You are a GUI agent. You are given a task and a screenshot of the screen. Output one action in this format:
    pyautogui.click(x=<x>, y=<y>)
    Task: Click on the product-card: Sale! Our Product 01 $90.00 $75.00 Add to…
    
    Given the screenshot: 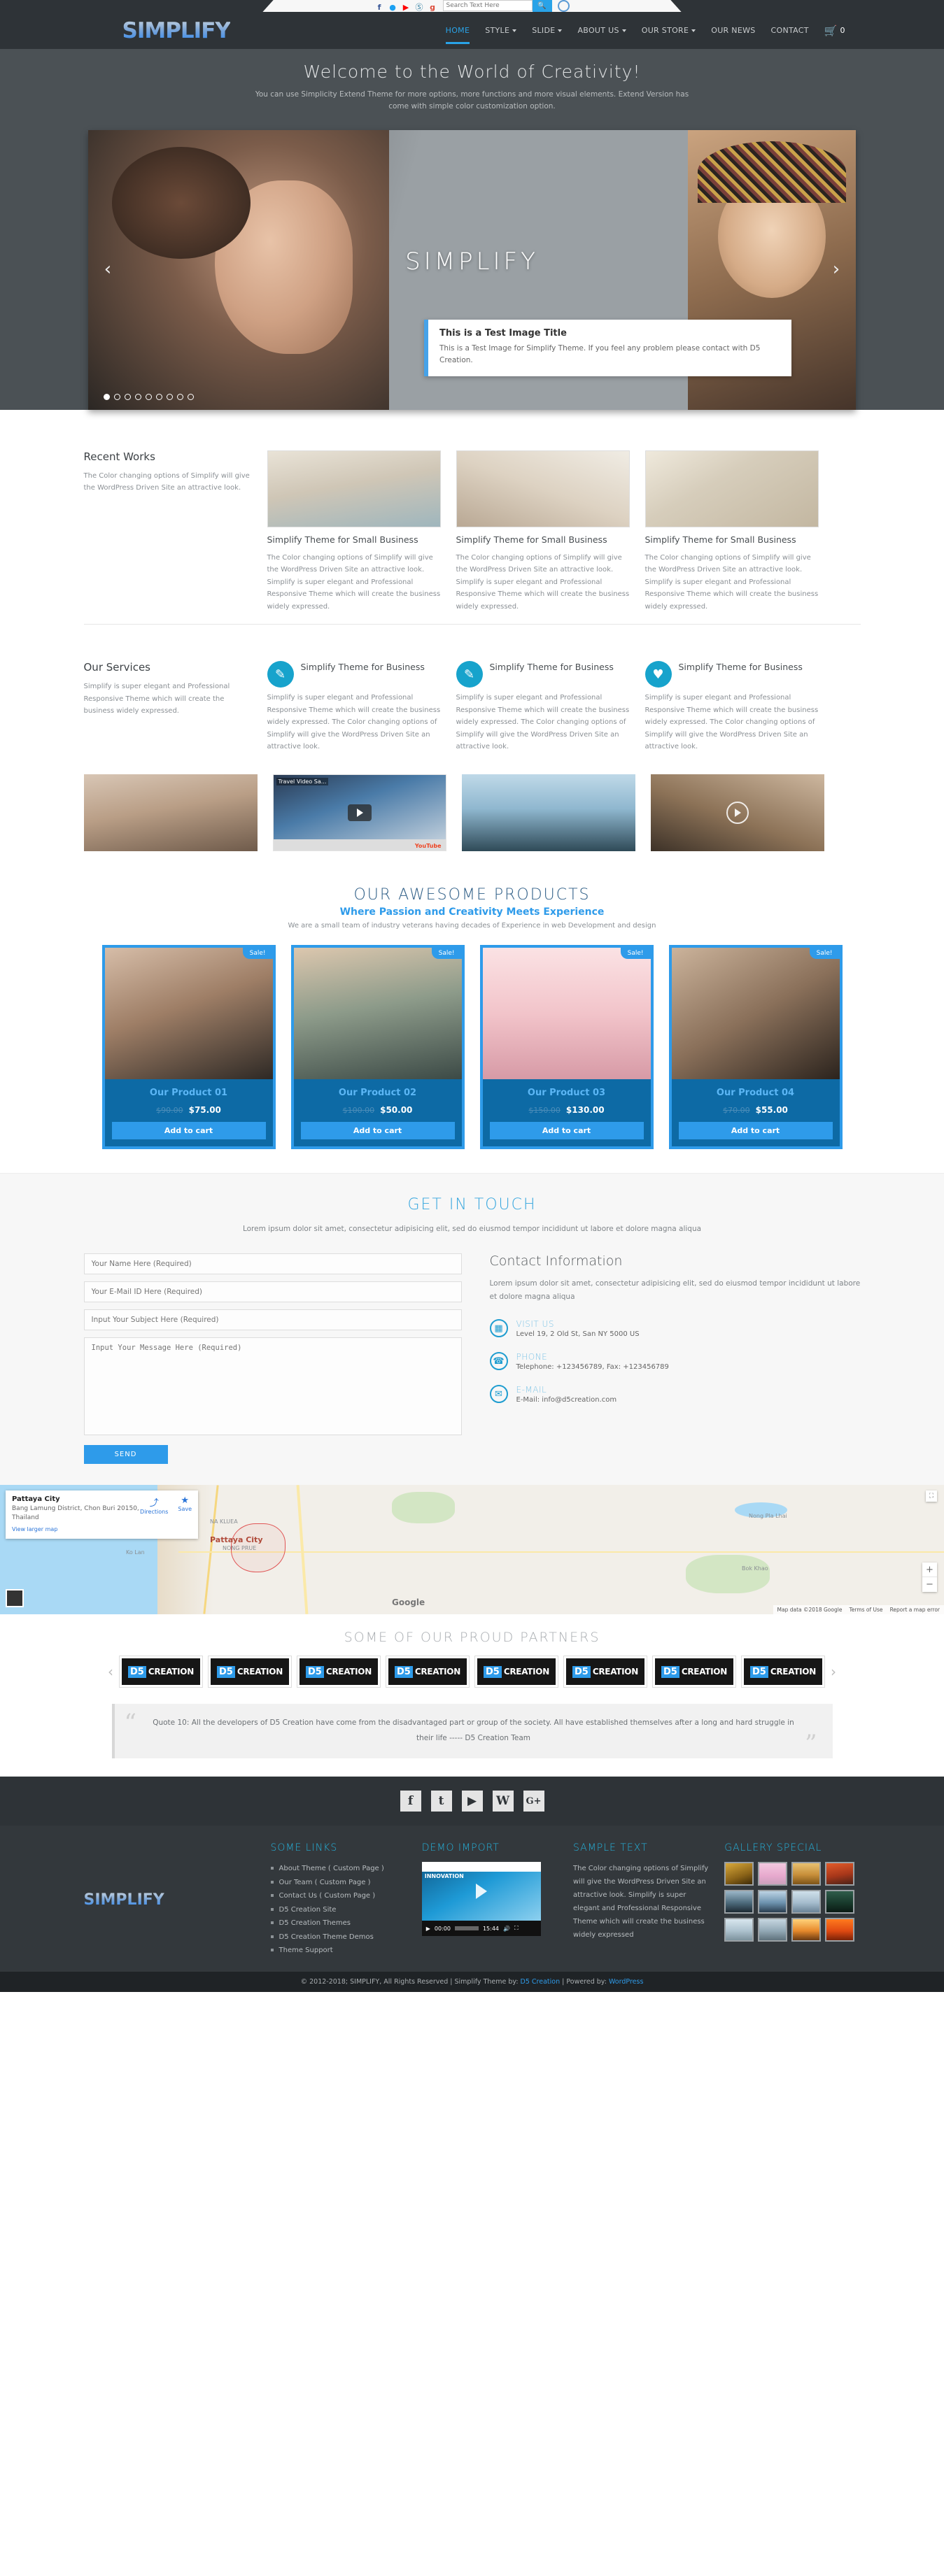 What is the action you would take?
    pyautogui.click(x=189, y=1046)
    